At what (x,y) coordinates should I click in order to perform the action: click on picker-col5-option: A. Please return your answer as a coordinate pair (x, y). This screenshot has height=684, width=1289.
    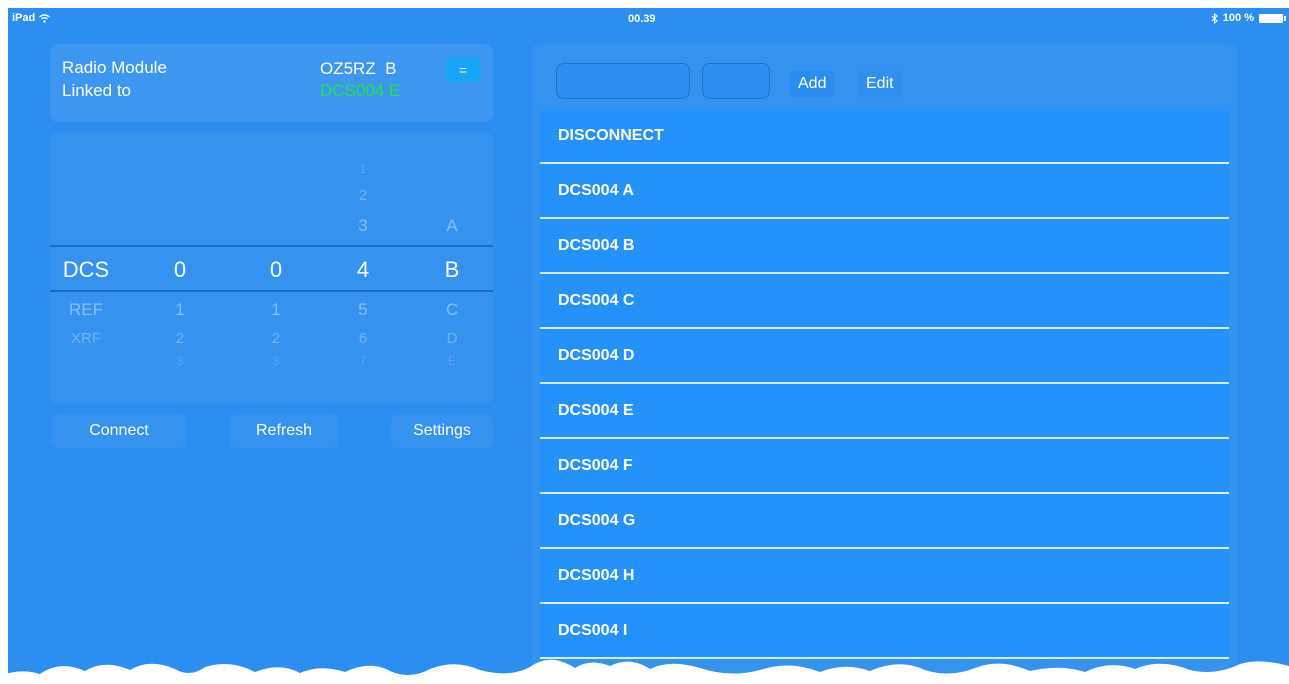
    Looking at the image, I should click on (452, 226).